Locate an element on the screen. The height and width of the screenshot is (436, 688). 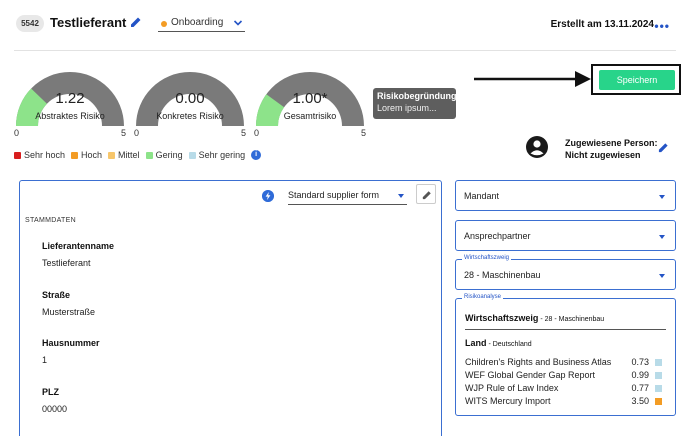
risk-row: WEF Global Gender Gap Report 0.99 is located at coordinates (565, 376).